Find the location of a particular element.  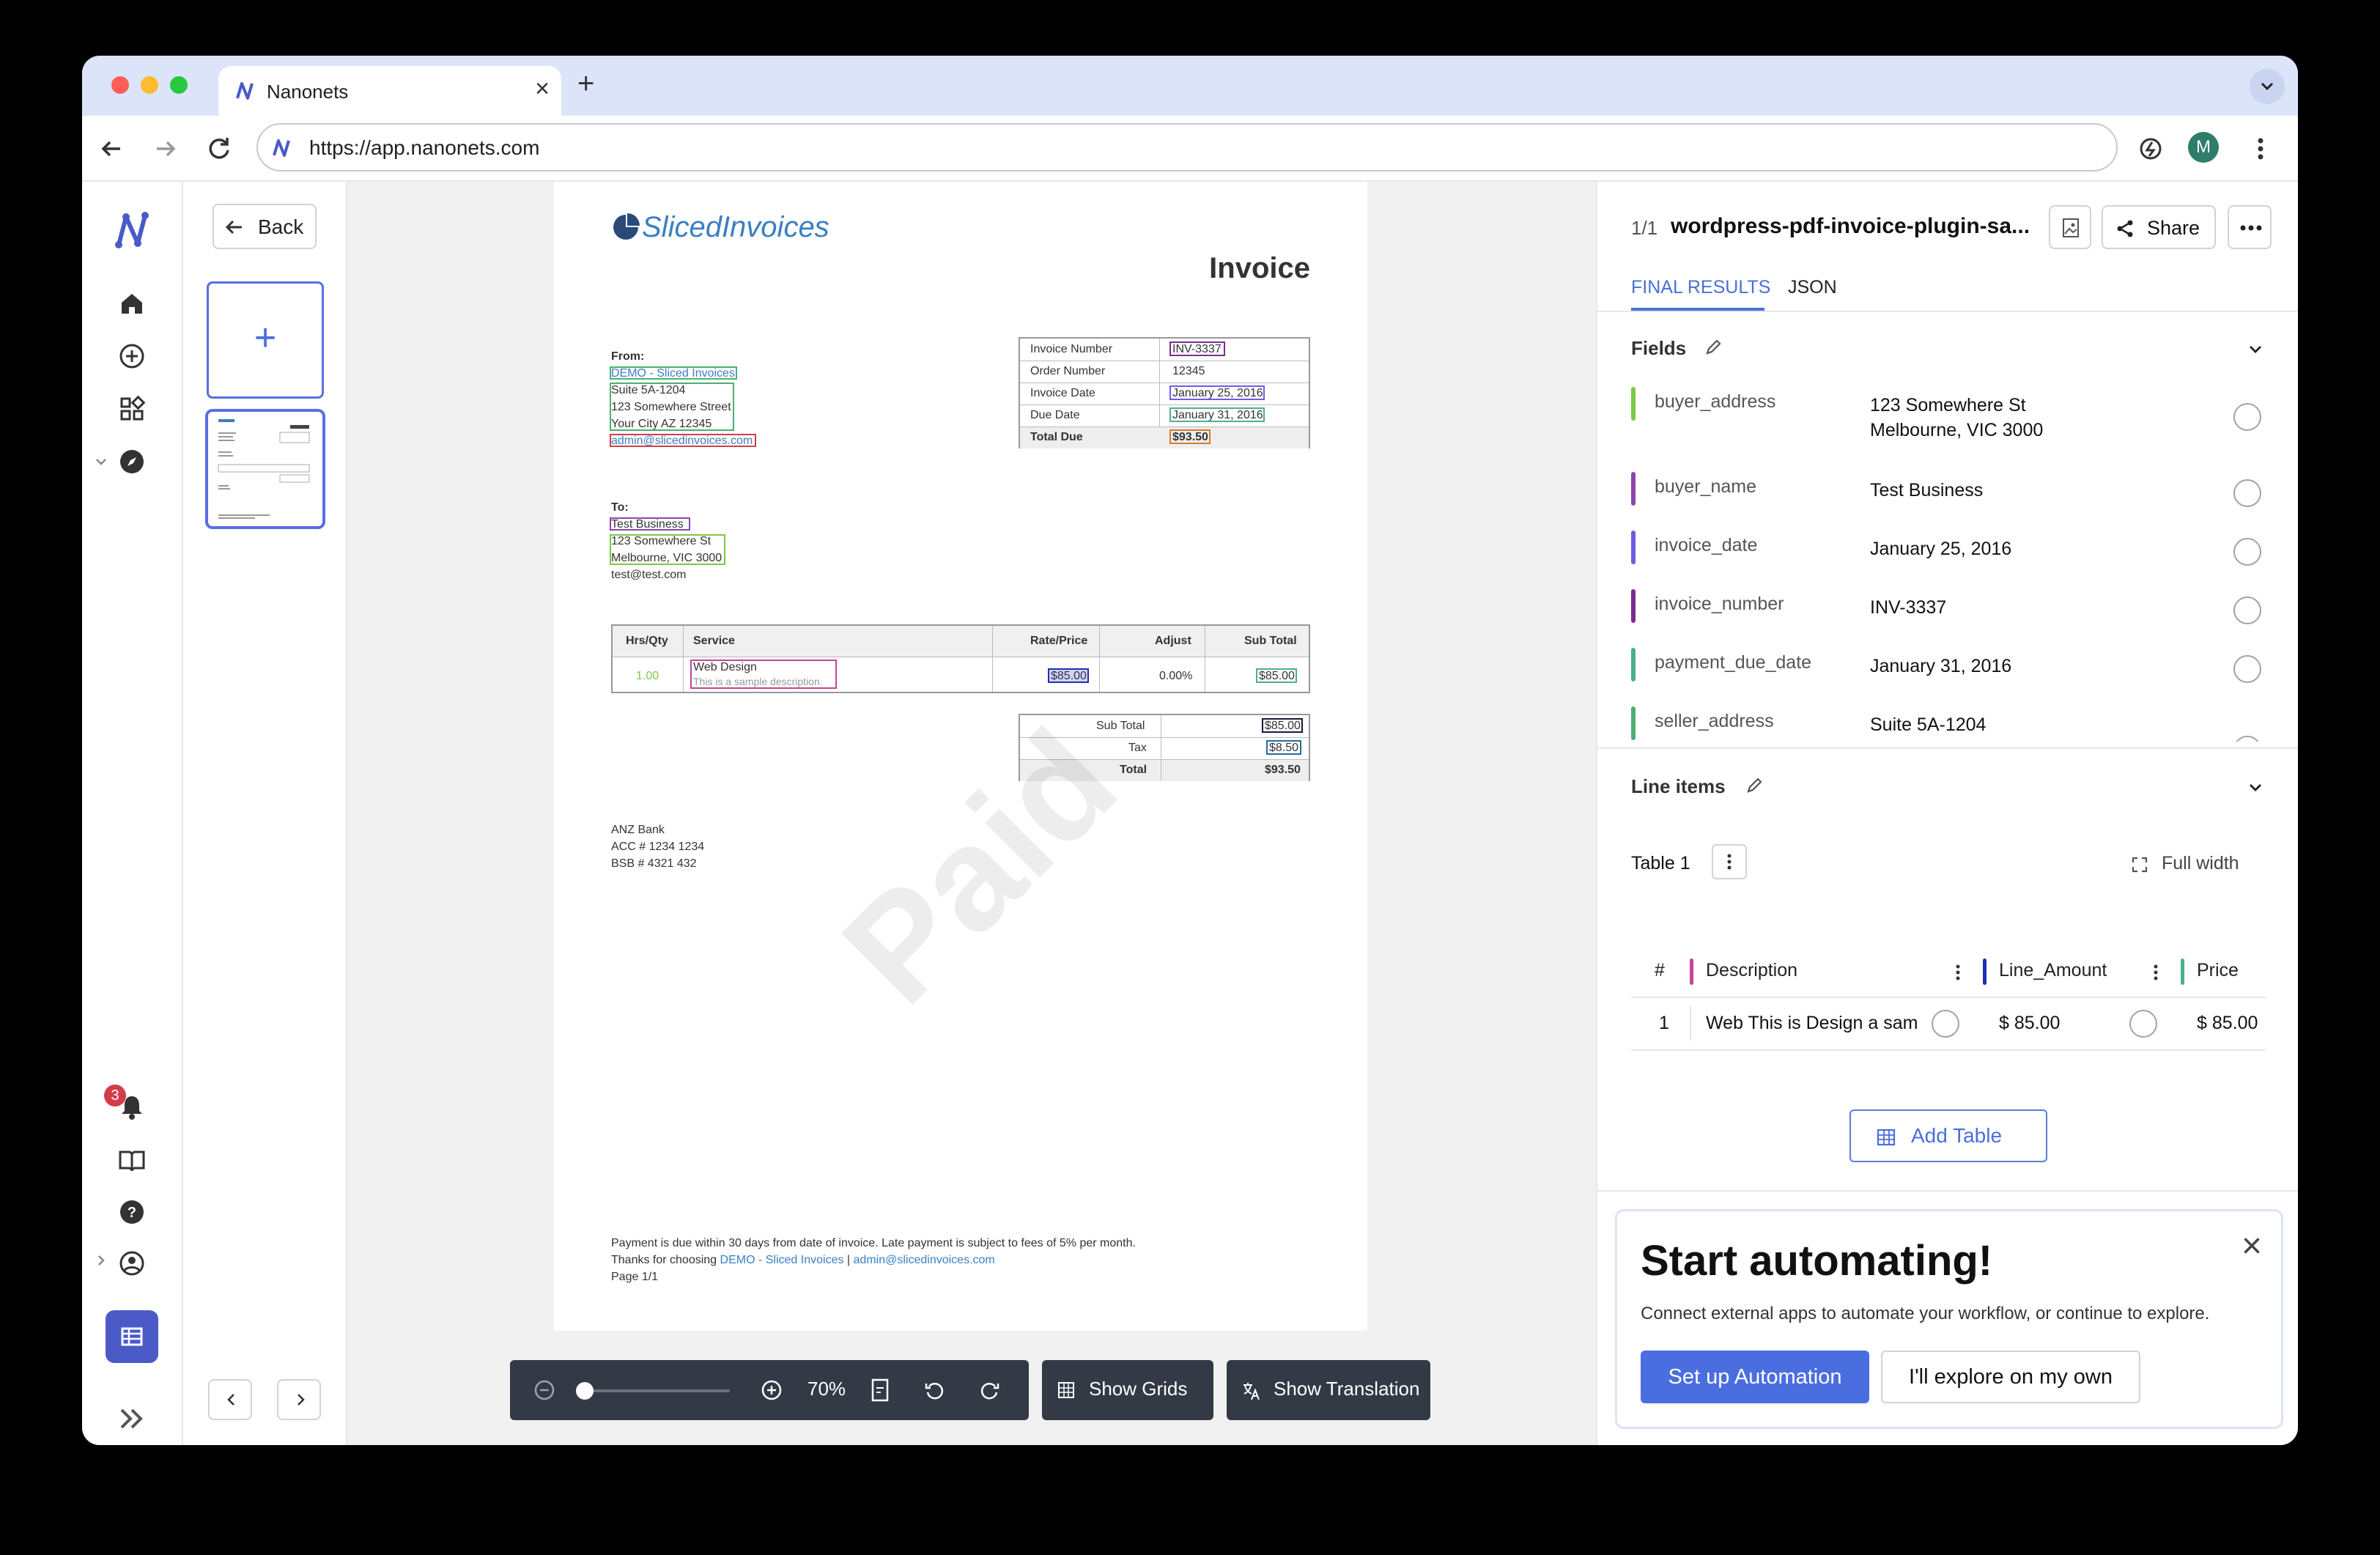

forward-arrow-icon is located at coordinates (165, 149).